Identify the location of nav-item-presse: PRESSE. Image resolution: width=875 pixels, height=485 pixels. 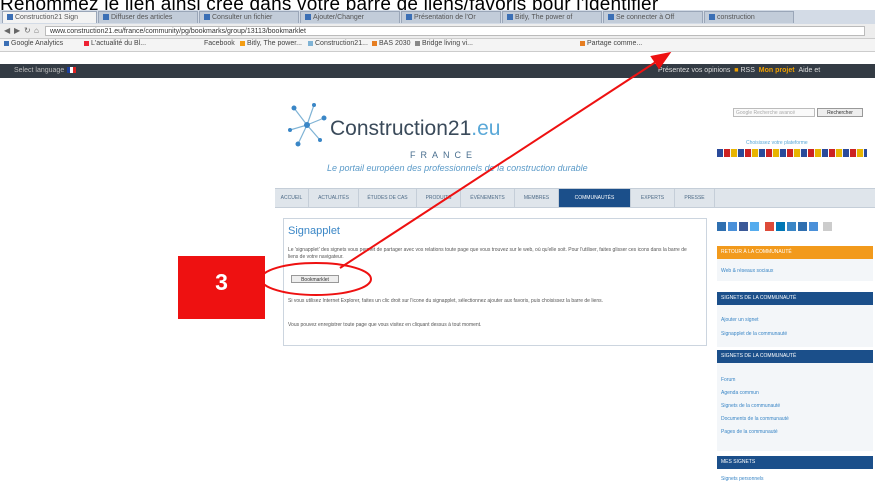
(695, 198).